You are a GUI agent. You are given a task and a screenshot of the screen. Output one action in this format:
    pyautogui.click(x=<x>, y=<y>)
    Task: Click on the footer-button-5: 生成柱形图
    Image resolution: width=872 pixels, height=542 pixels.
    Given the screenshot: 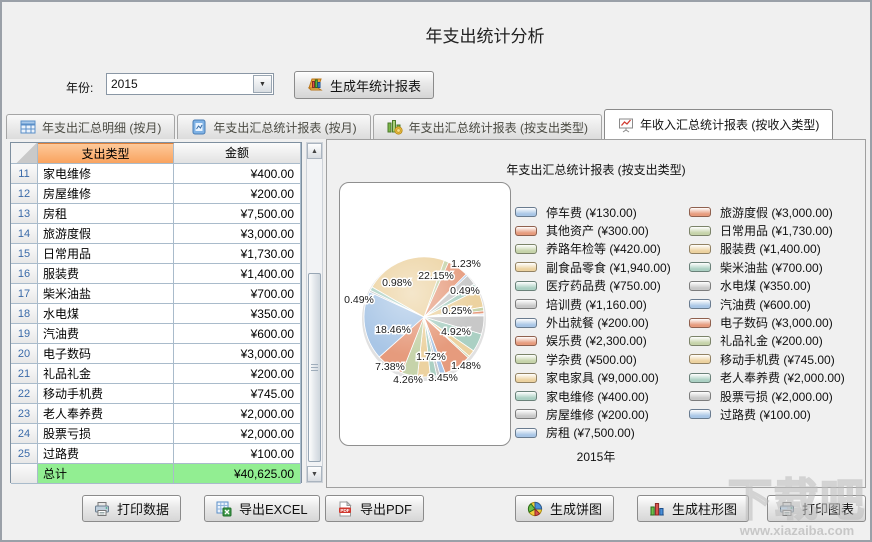 What is the action you would take?
    pyautogui.click(x=693, y=508)
    